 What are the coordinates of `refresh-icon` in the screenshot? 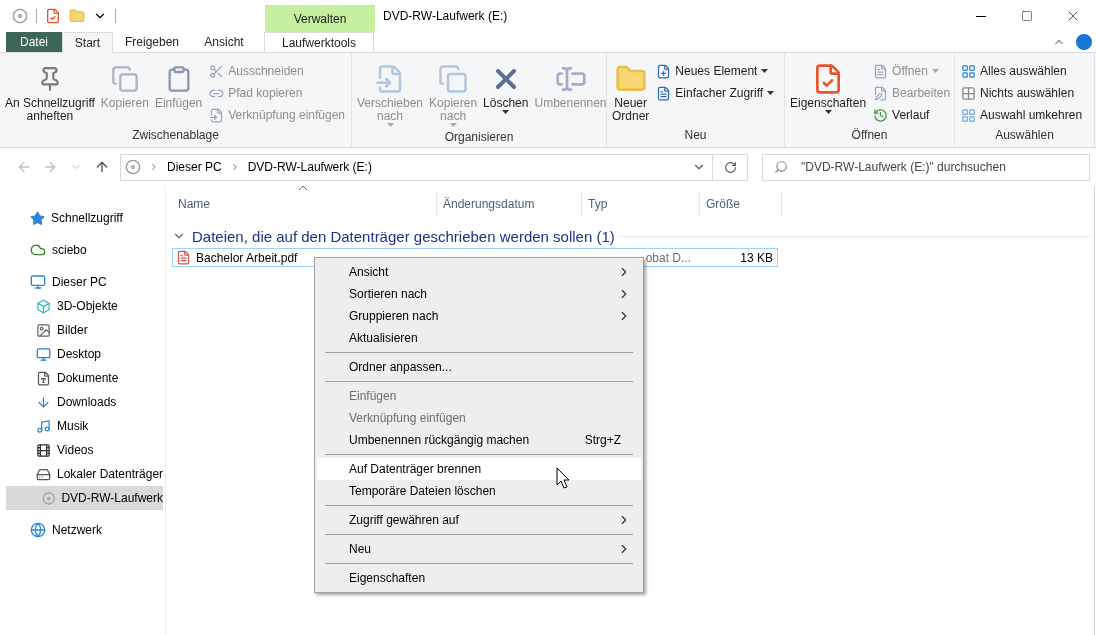 It's located at (730, 167).